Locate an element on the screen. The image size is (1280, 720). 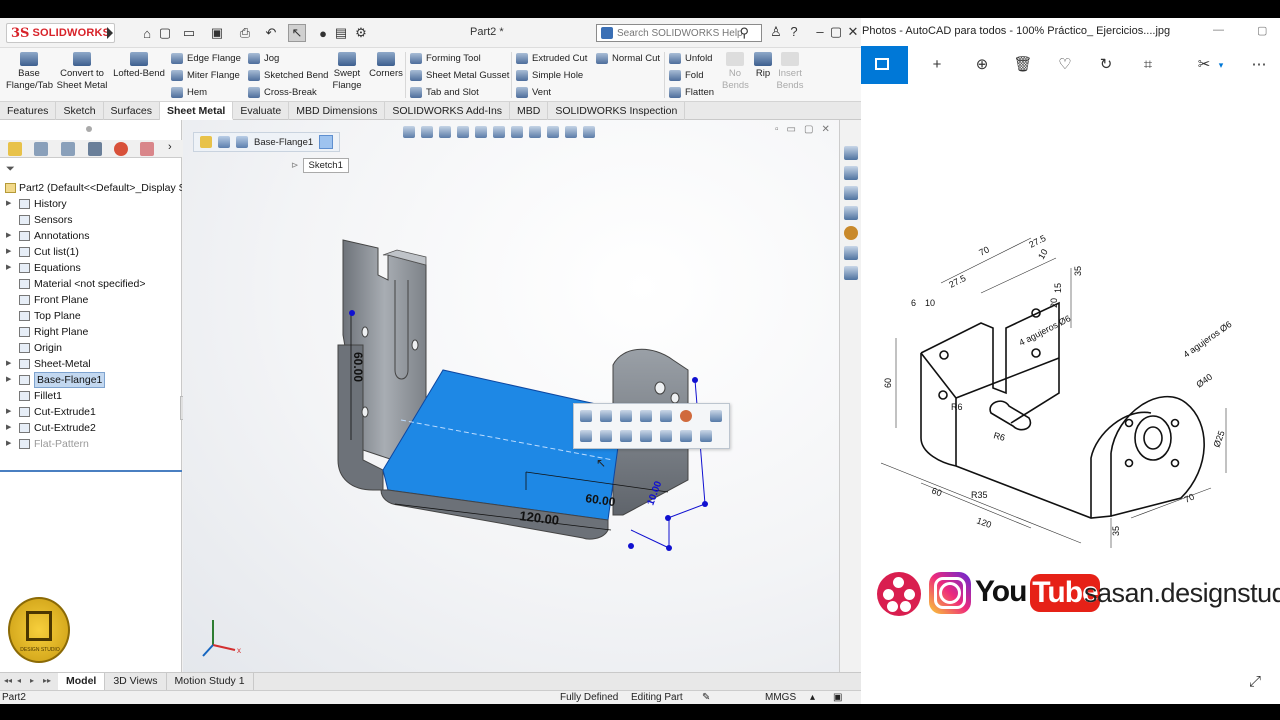
flatten-button: Flatten is located at coordinates (691, 92).